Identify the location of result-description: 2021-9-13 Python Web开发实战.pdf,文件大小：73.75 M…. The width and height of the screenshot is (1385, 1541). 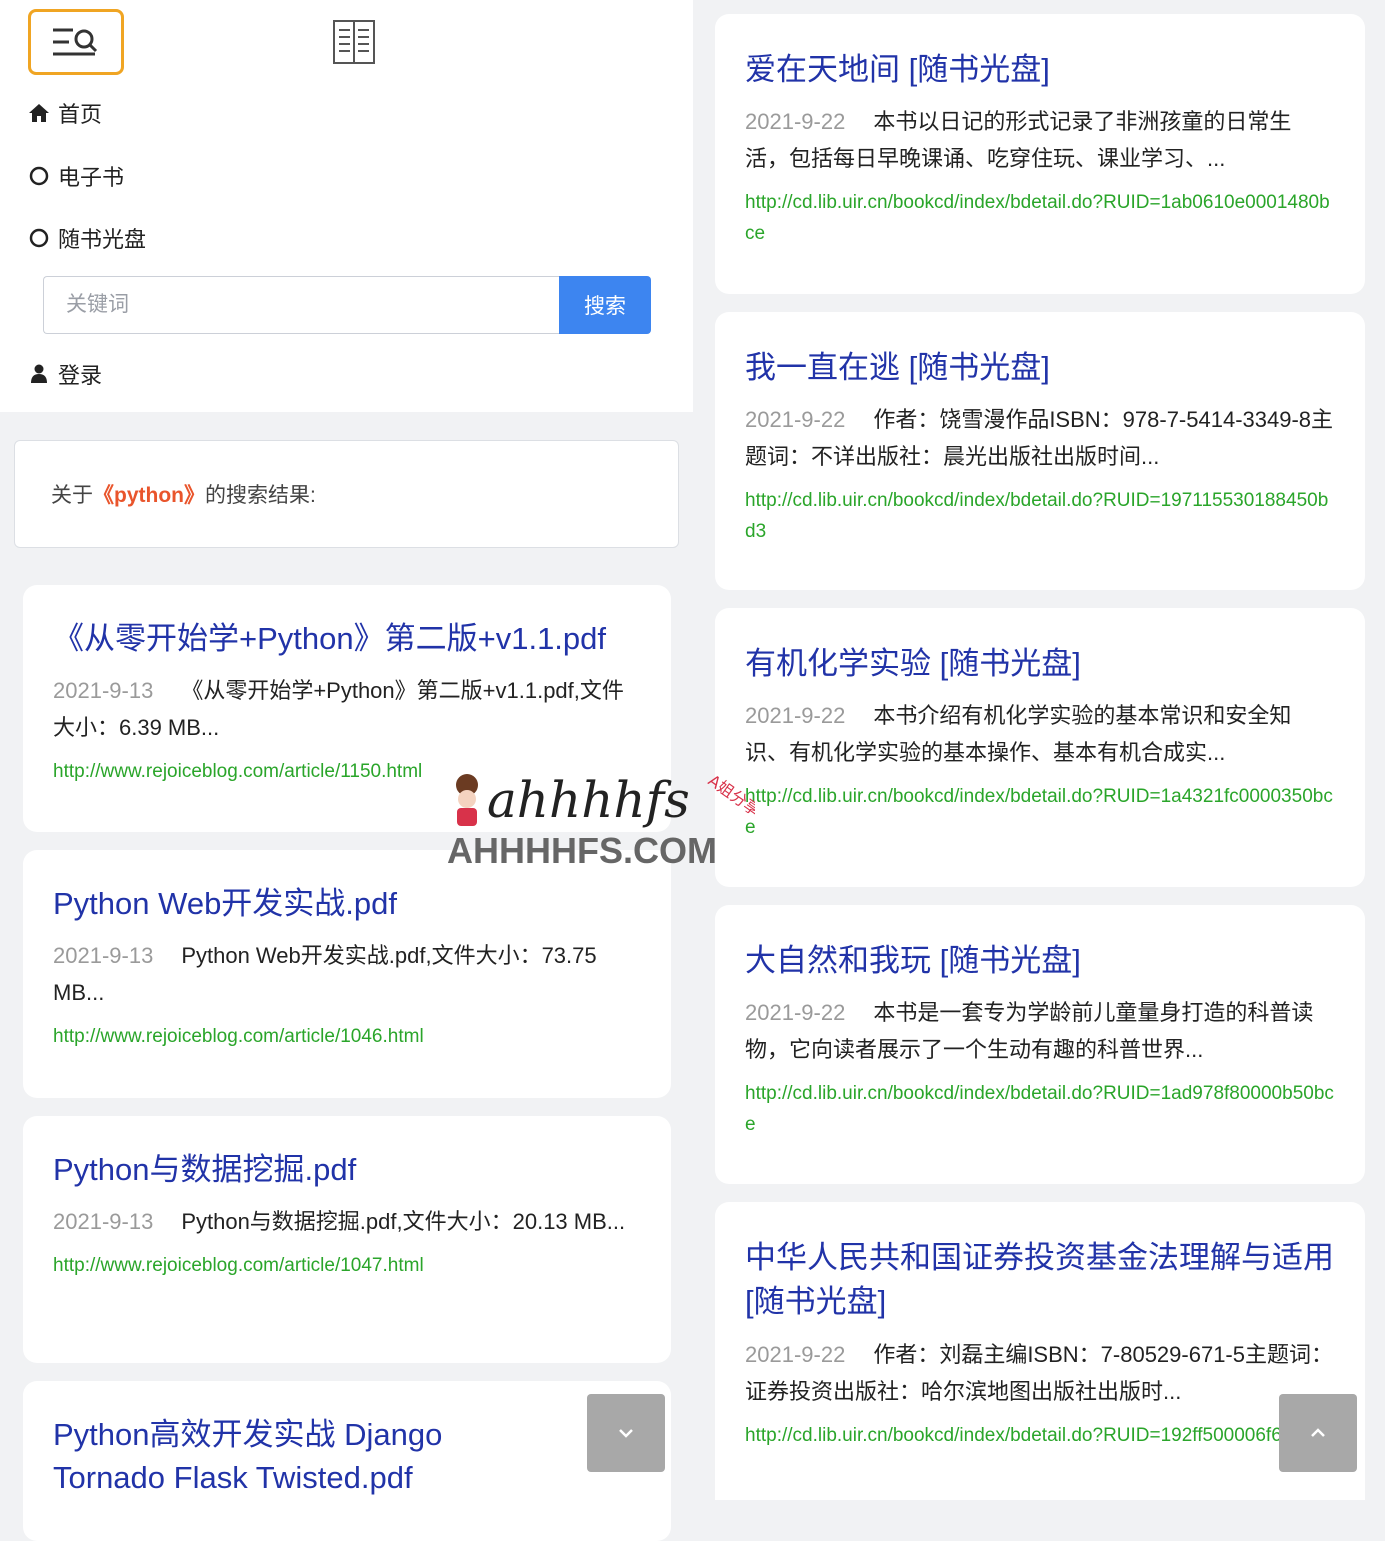
(347, 974).